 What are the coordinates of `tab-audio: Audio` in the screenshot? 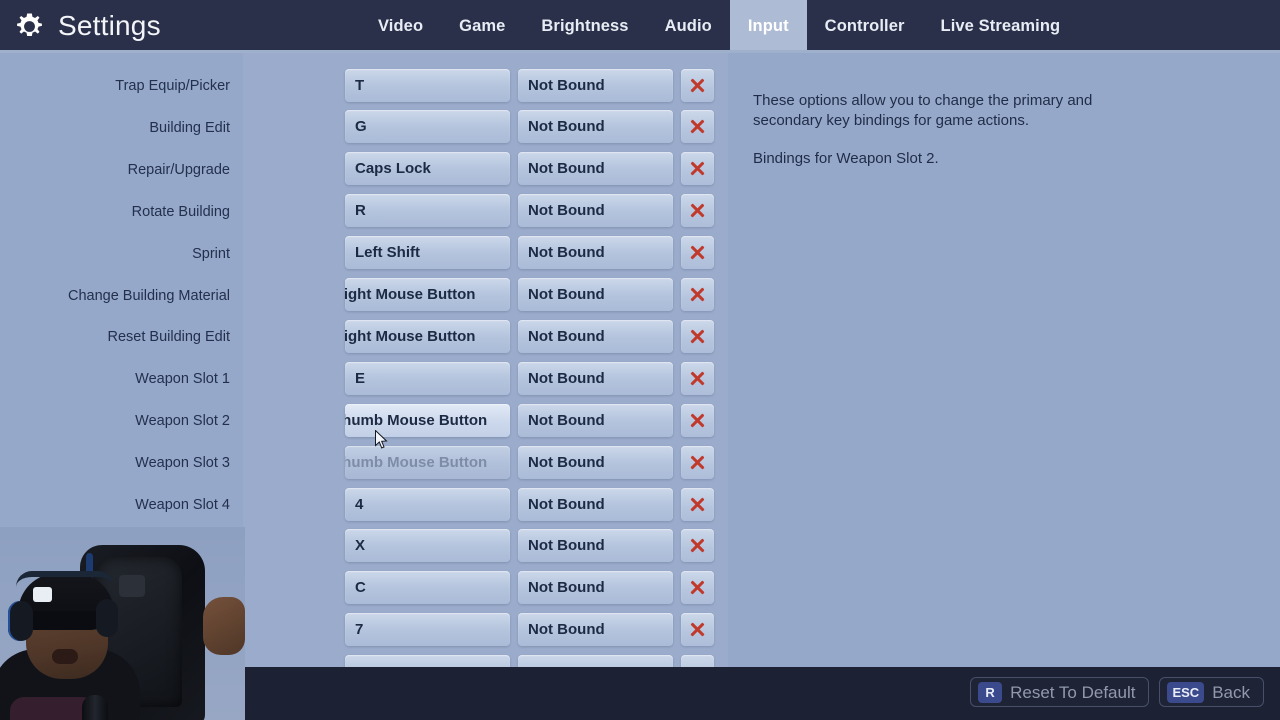 It's located at (688, 26).